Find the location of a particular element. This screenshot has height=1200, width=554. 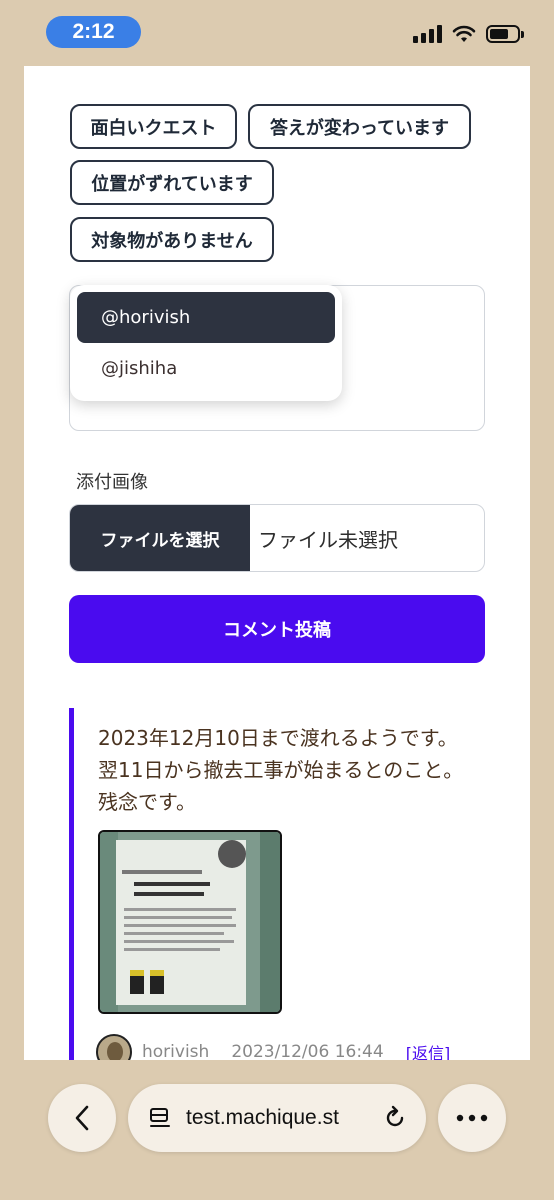

browser-toolbar: test.machique.st is located at coordinates (277, 1130).